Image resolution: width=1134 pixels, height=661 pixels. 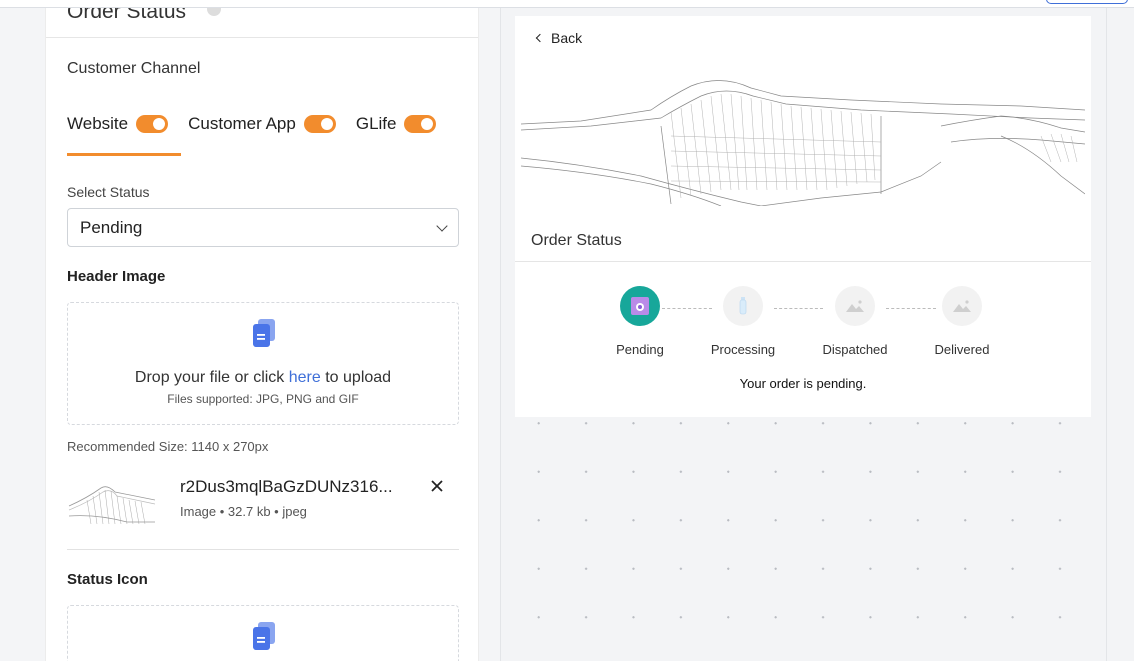 I want to click on step-label: Processing, so click(x=743, y=349).